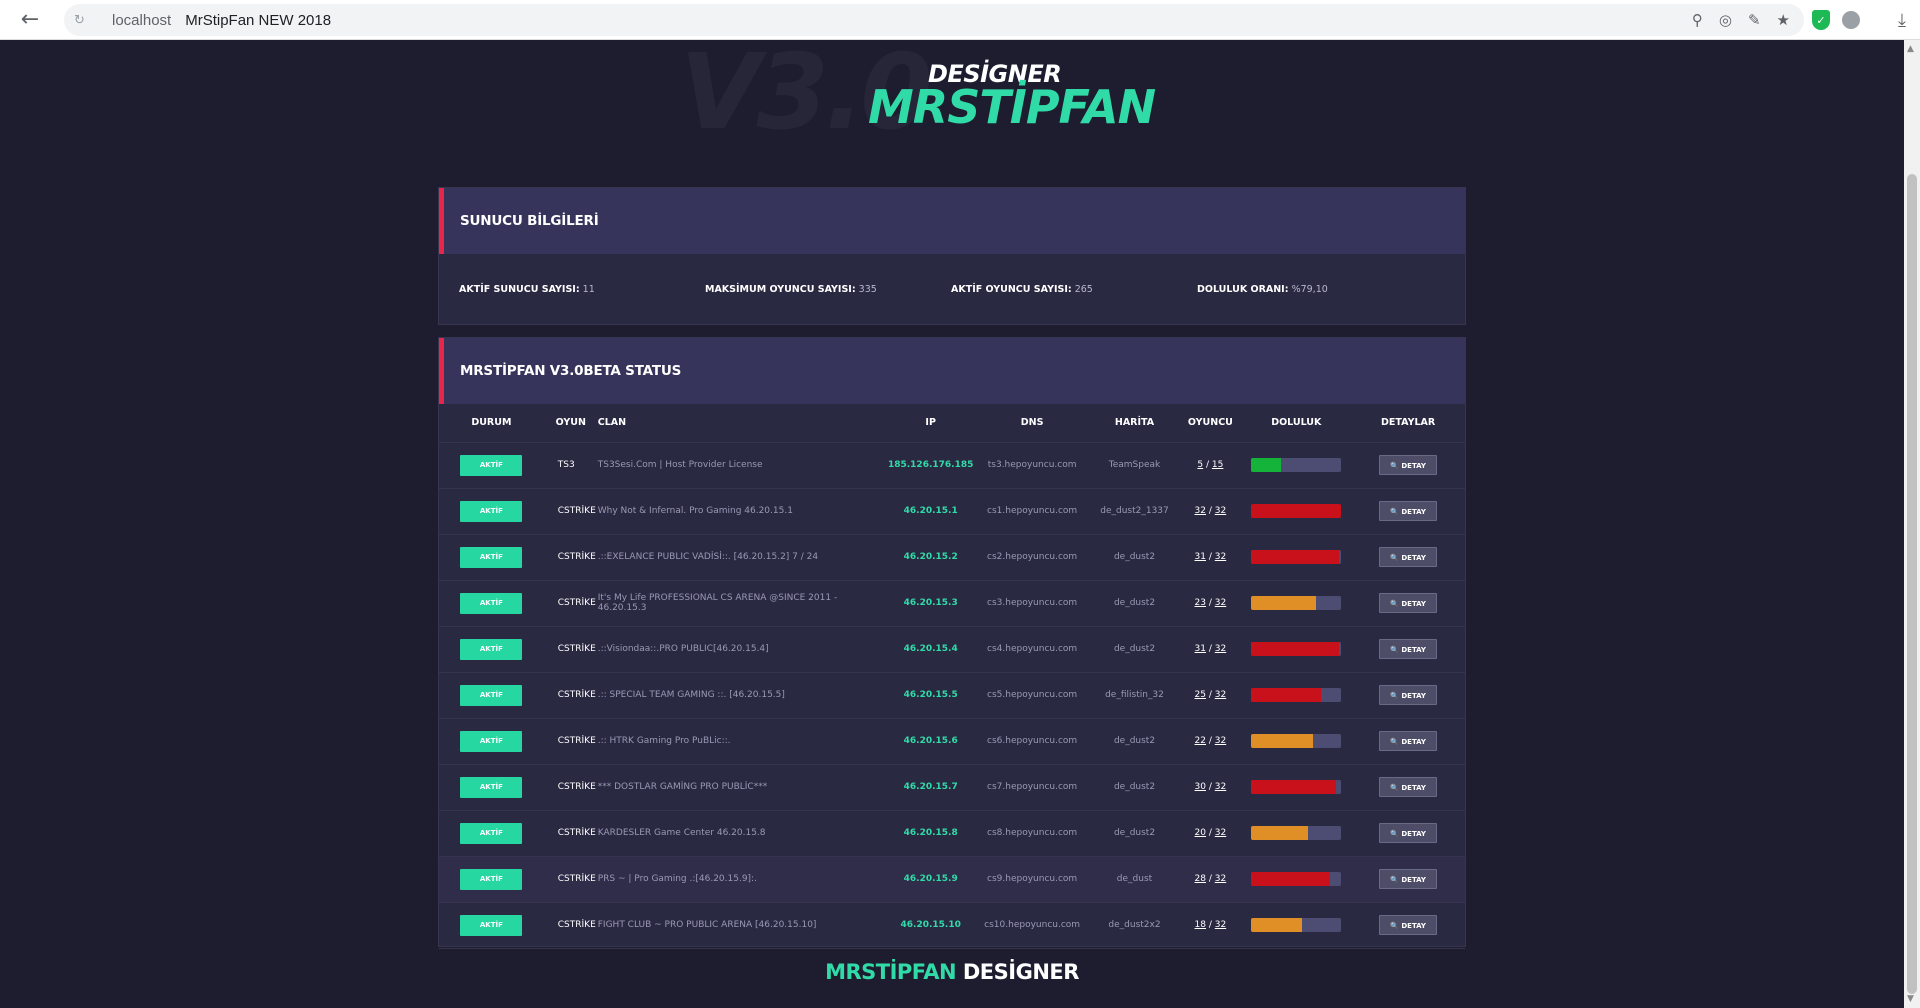 This screenshot has width=1920, height=1008. I want to click on players-max-link: 15, so click(1217, 465).